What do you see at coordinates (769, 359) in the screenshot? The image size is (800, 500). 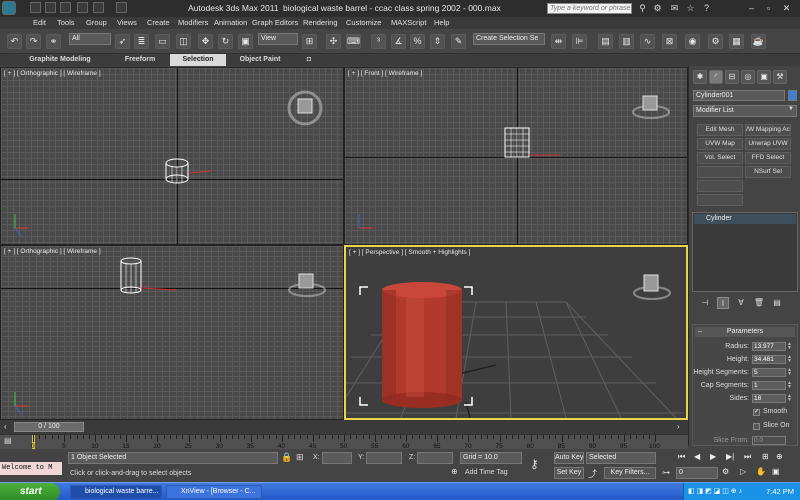 I see `height-input: 34.481` at bounding box center [769, 359].